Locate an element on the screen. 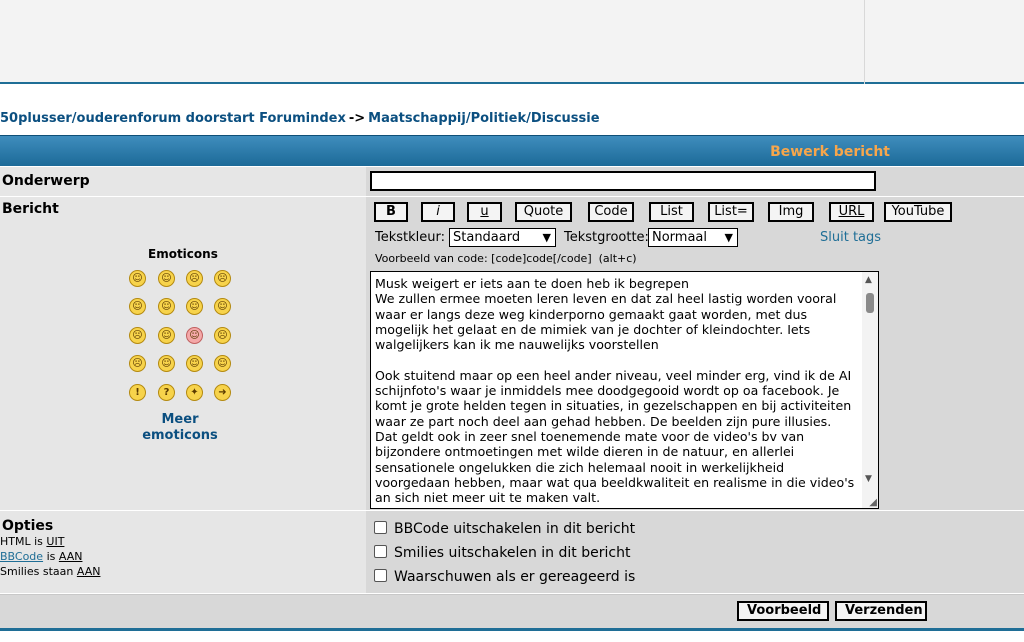 This screenshot has width=1024, height=642. resize-handle-icon: ◢ is located at coordinates (873, 502).